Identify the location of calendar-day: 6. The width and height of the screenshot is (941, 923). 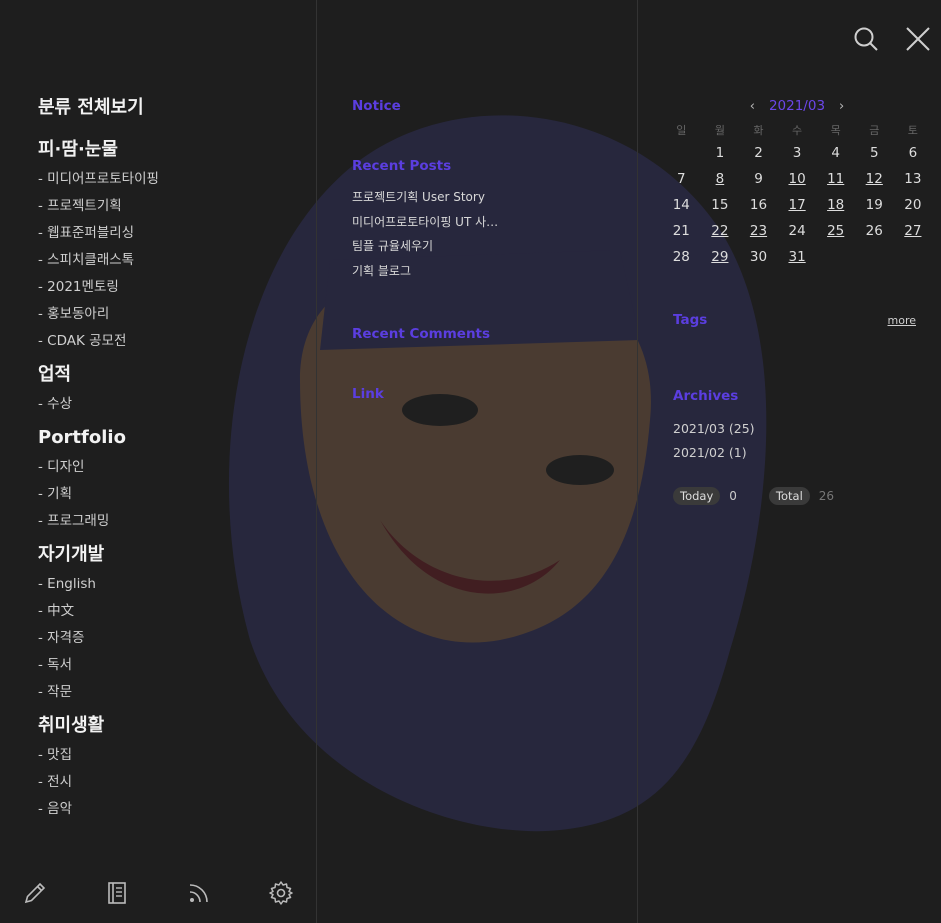
(913, 153).